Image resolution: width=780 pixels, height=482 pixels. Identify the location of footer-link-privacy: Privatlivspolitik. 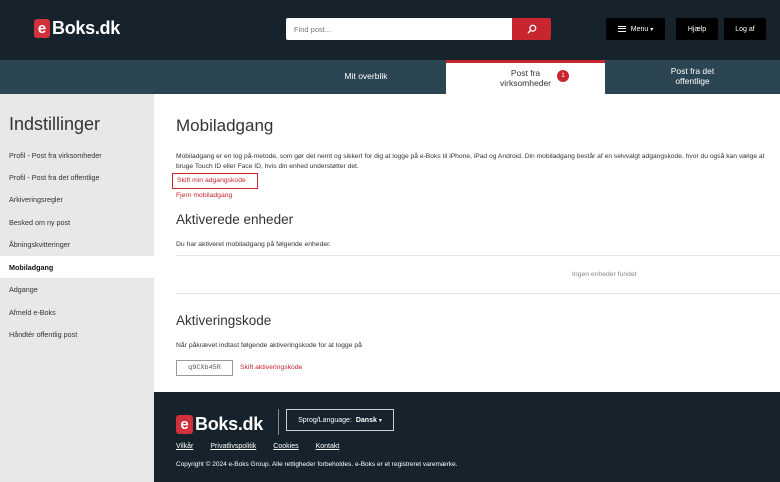
(233, 446).